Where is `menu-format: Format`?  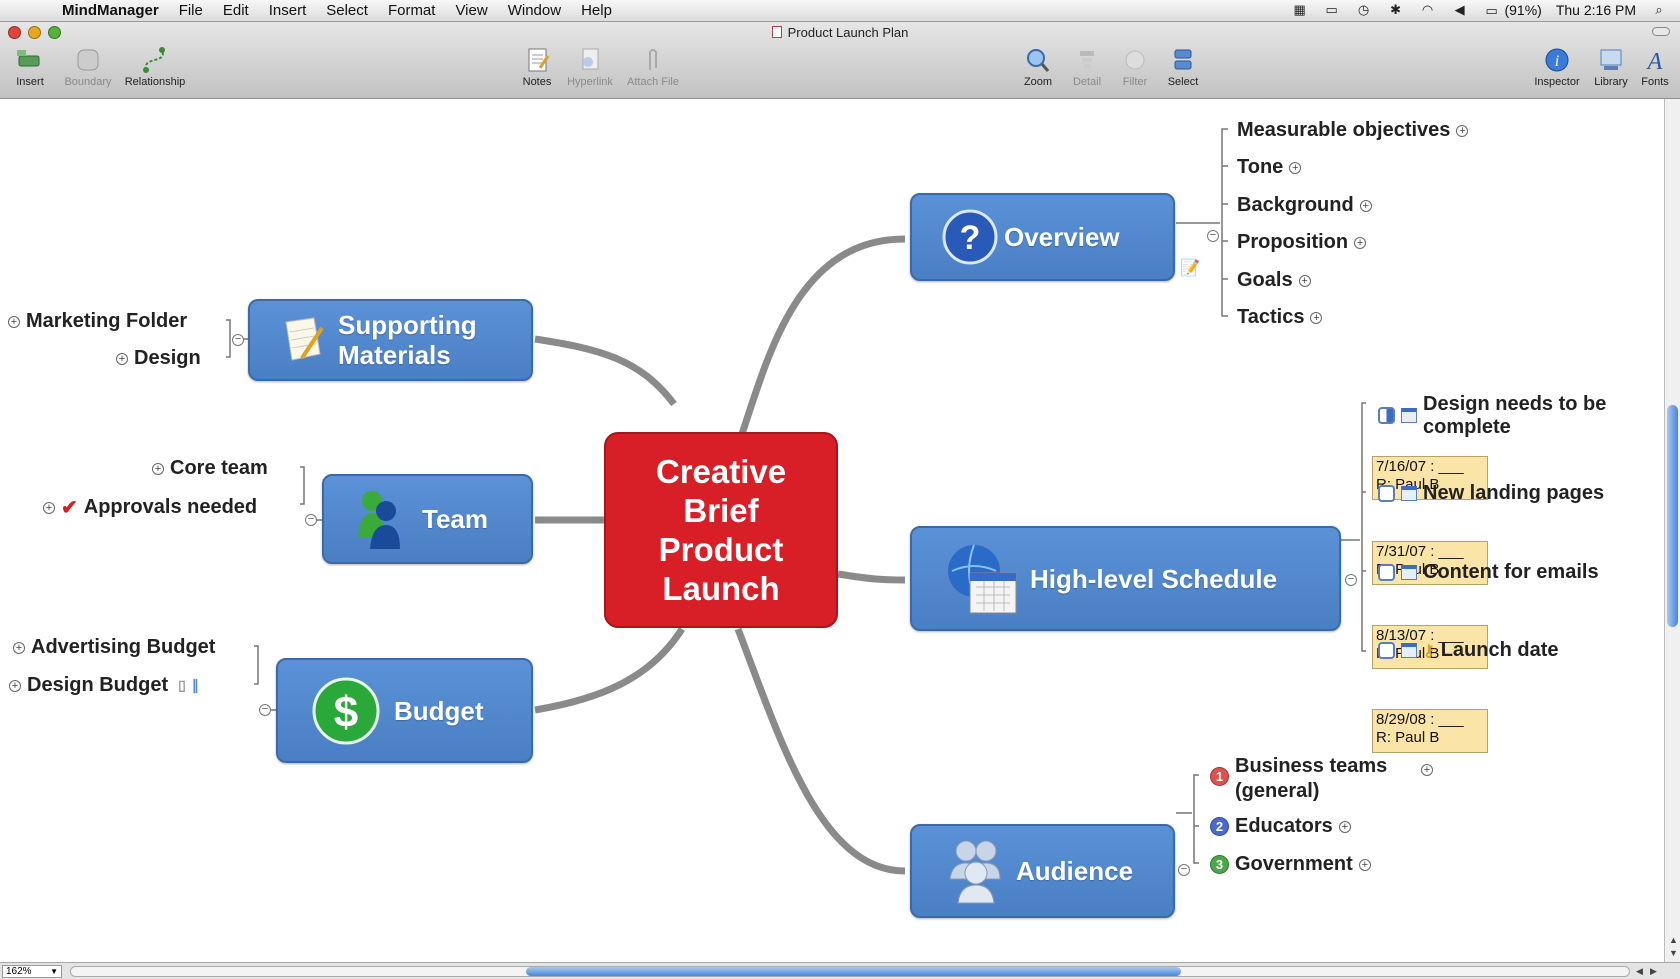
menu-format: Format is located at coordinates (412, 10).